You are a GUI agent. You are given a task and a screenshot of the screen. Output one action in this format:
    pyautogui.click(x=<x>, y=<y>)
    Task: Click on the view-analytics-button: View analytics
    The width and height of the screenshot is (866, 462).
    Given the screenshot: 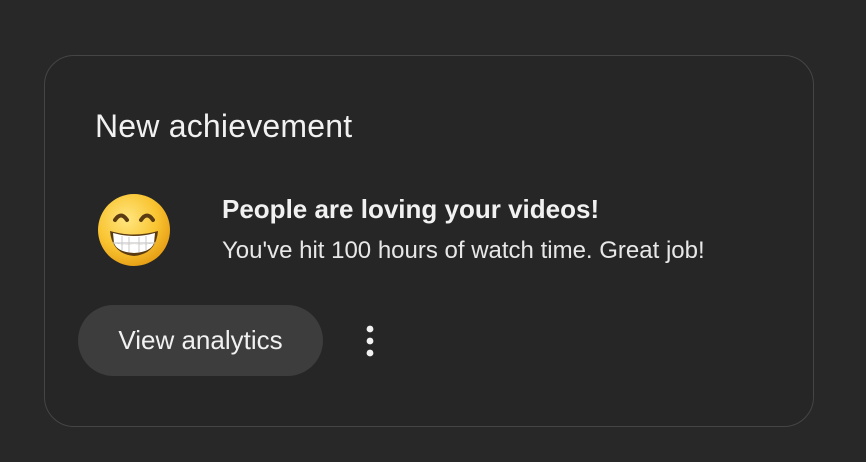 What is the action you would take?
    pyautogui.click(x=200, y=340)
    